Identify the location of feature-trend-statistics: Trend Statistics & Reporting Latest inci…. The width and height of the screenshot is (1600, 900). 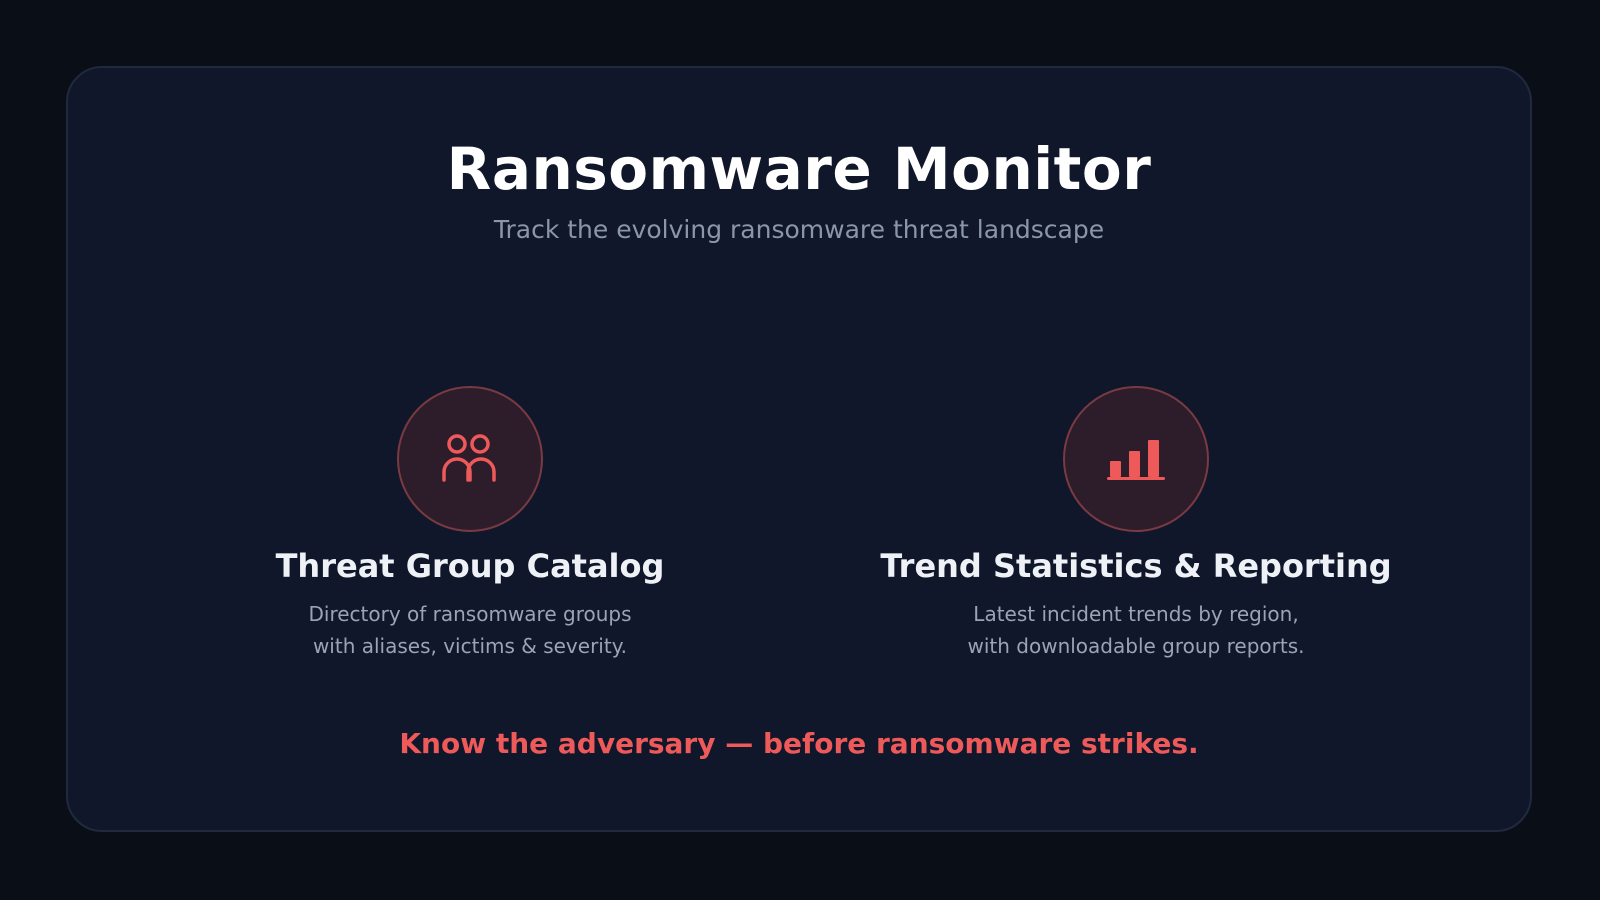
(1136, 524).